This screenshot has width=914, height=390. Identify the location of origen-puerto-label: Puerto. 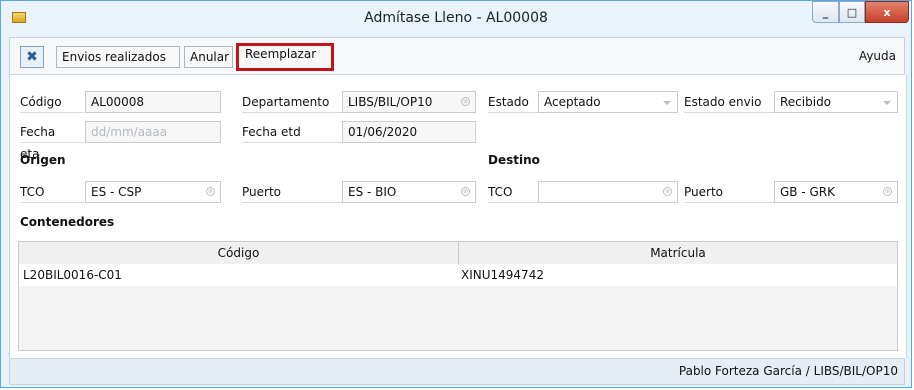
(292, 192).